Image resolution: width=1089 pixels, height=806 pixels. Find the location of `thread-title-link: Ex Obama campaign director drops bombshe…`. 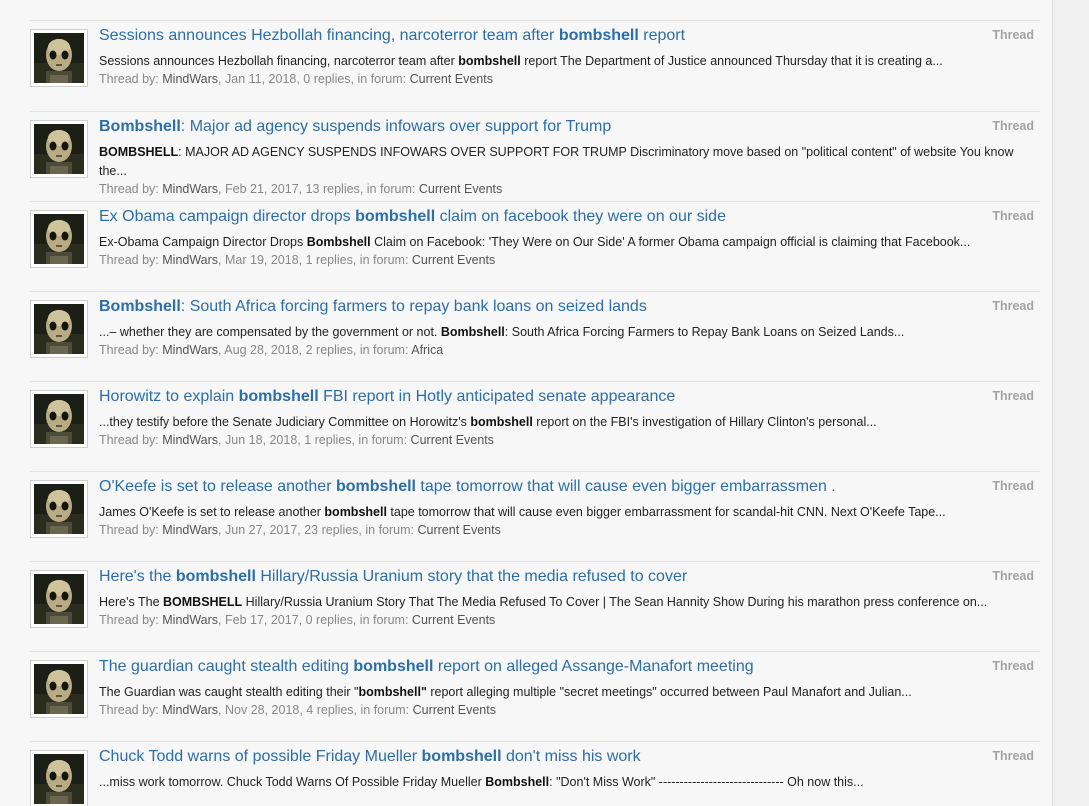

thread-title-link: Ex Obama campaign director drops bombshe… is located at coordinates (412, 217).